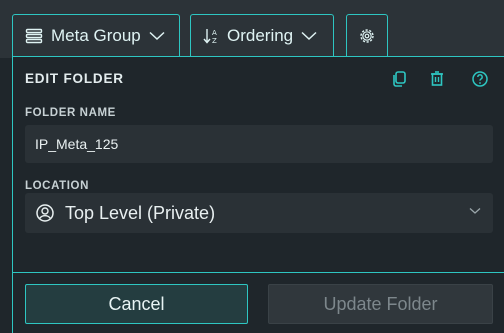 This screenshot has height=333, width=504. Describe the element at coordinates (437, 79) in the screenshot. I see `trash-icon` at that location.